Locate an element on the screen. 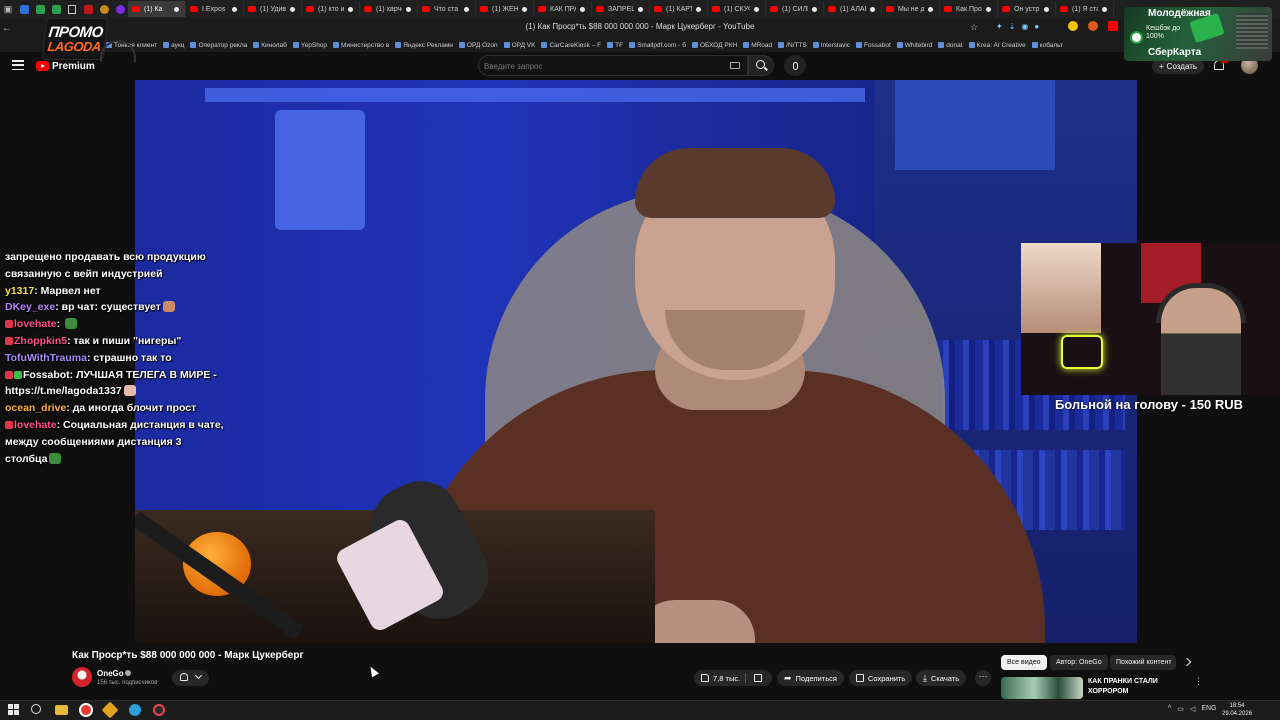 This screenshot has width=1280, height=720. bookmark-label: кобальт is located at coordinates (1051, 45).